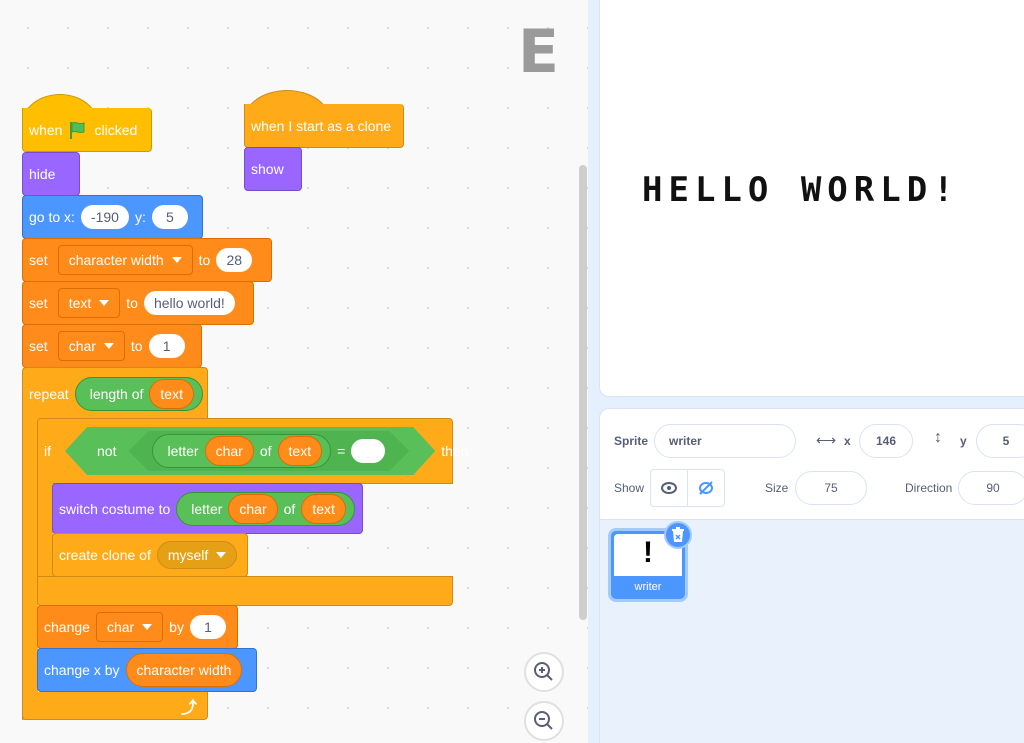  What do you see at coordinates (49, 393) in the screenshot?
I see `repeat-label: repeat` at bounding box center [49, 393].